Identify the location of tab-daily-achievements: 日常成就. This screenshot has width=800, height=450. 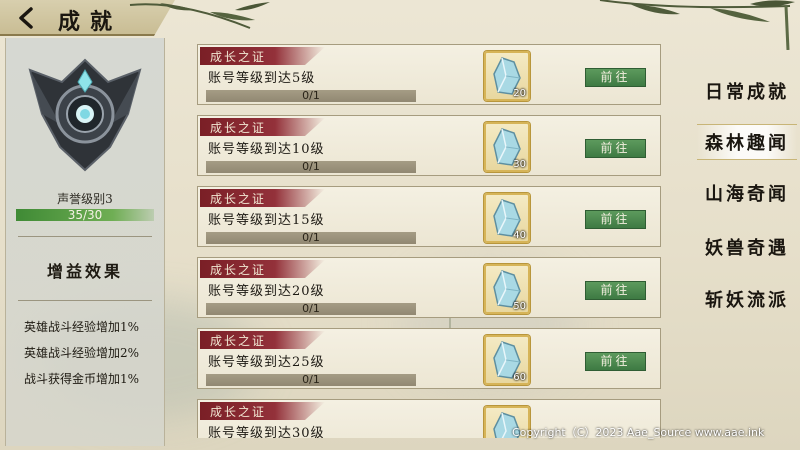
(747, 91).